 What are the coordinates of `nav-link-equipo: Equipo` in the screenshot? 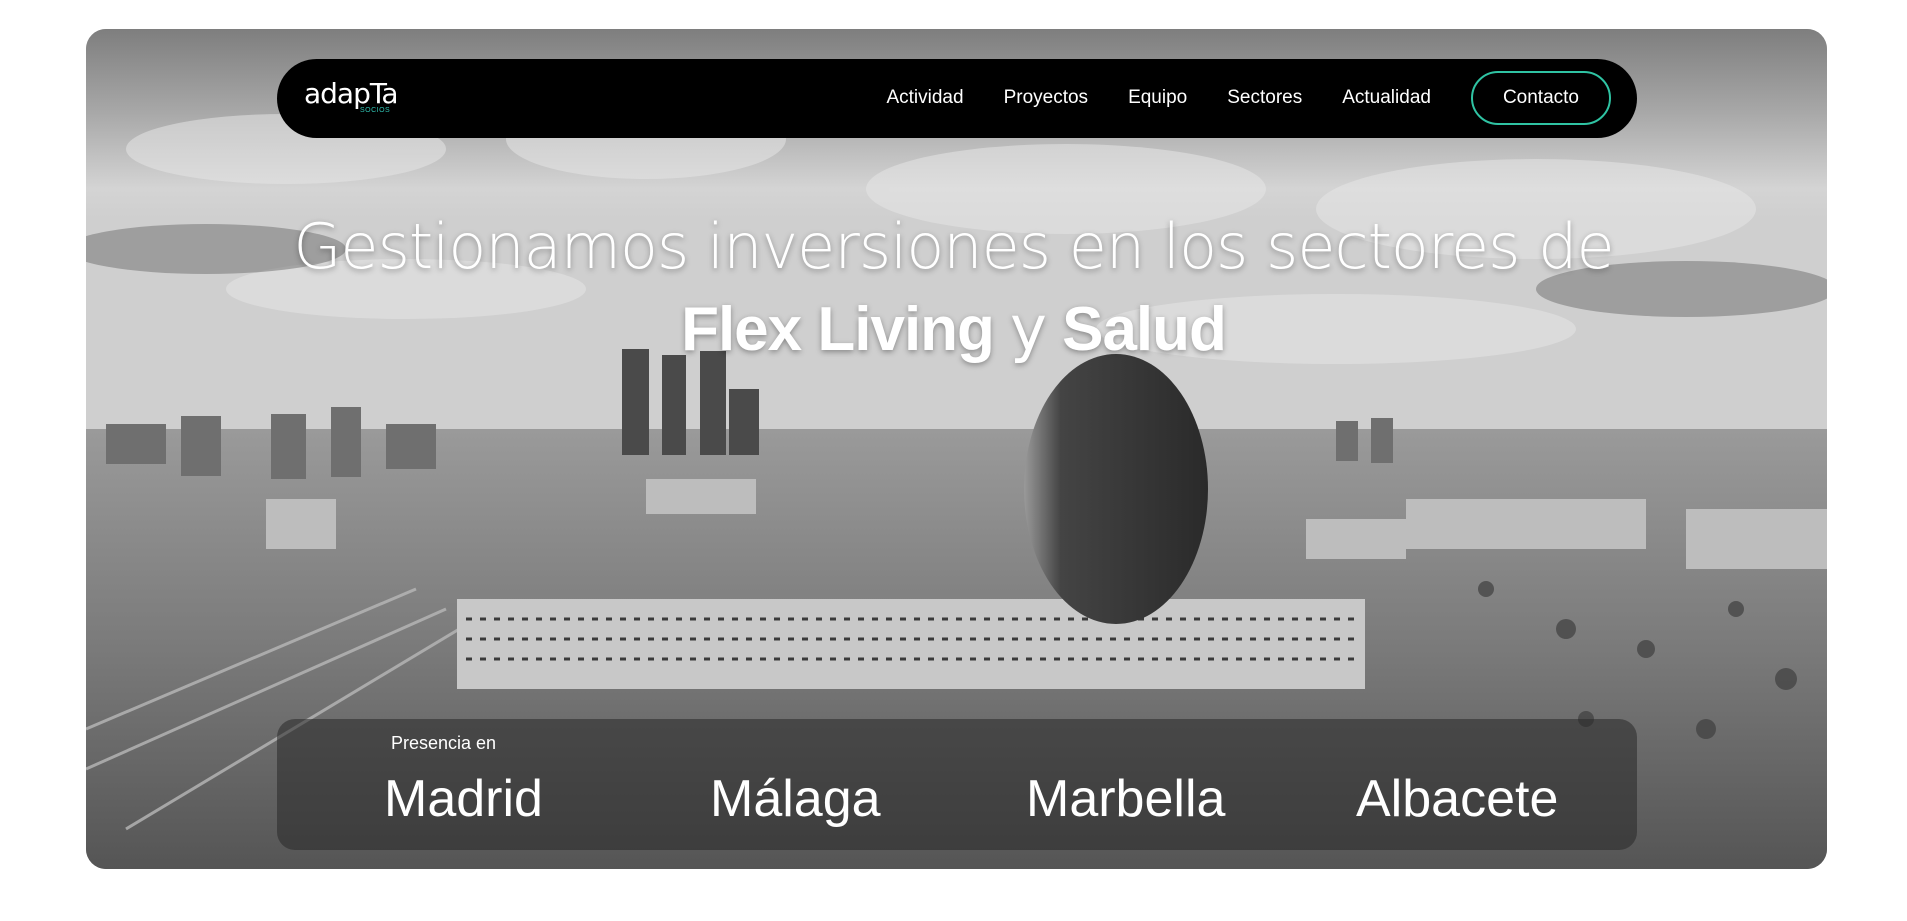 It's located at (1157, 98).